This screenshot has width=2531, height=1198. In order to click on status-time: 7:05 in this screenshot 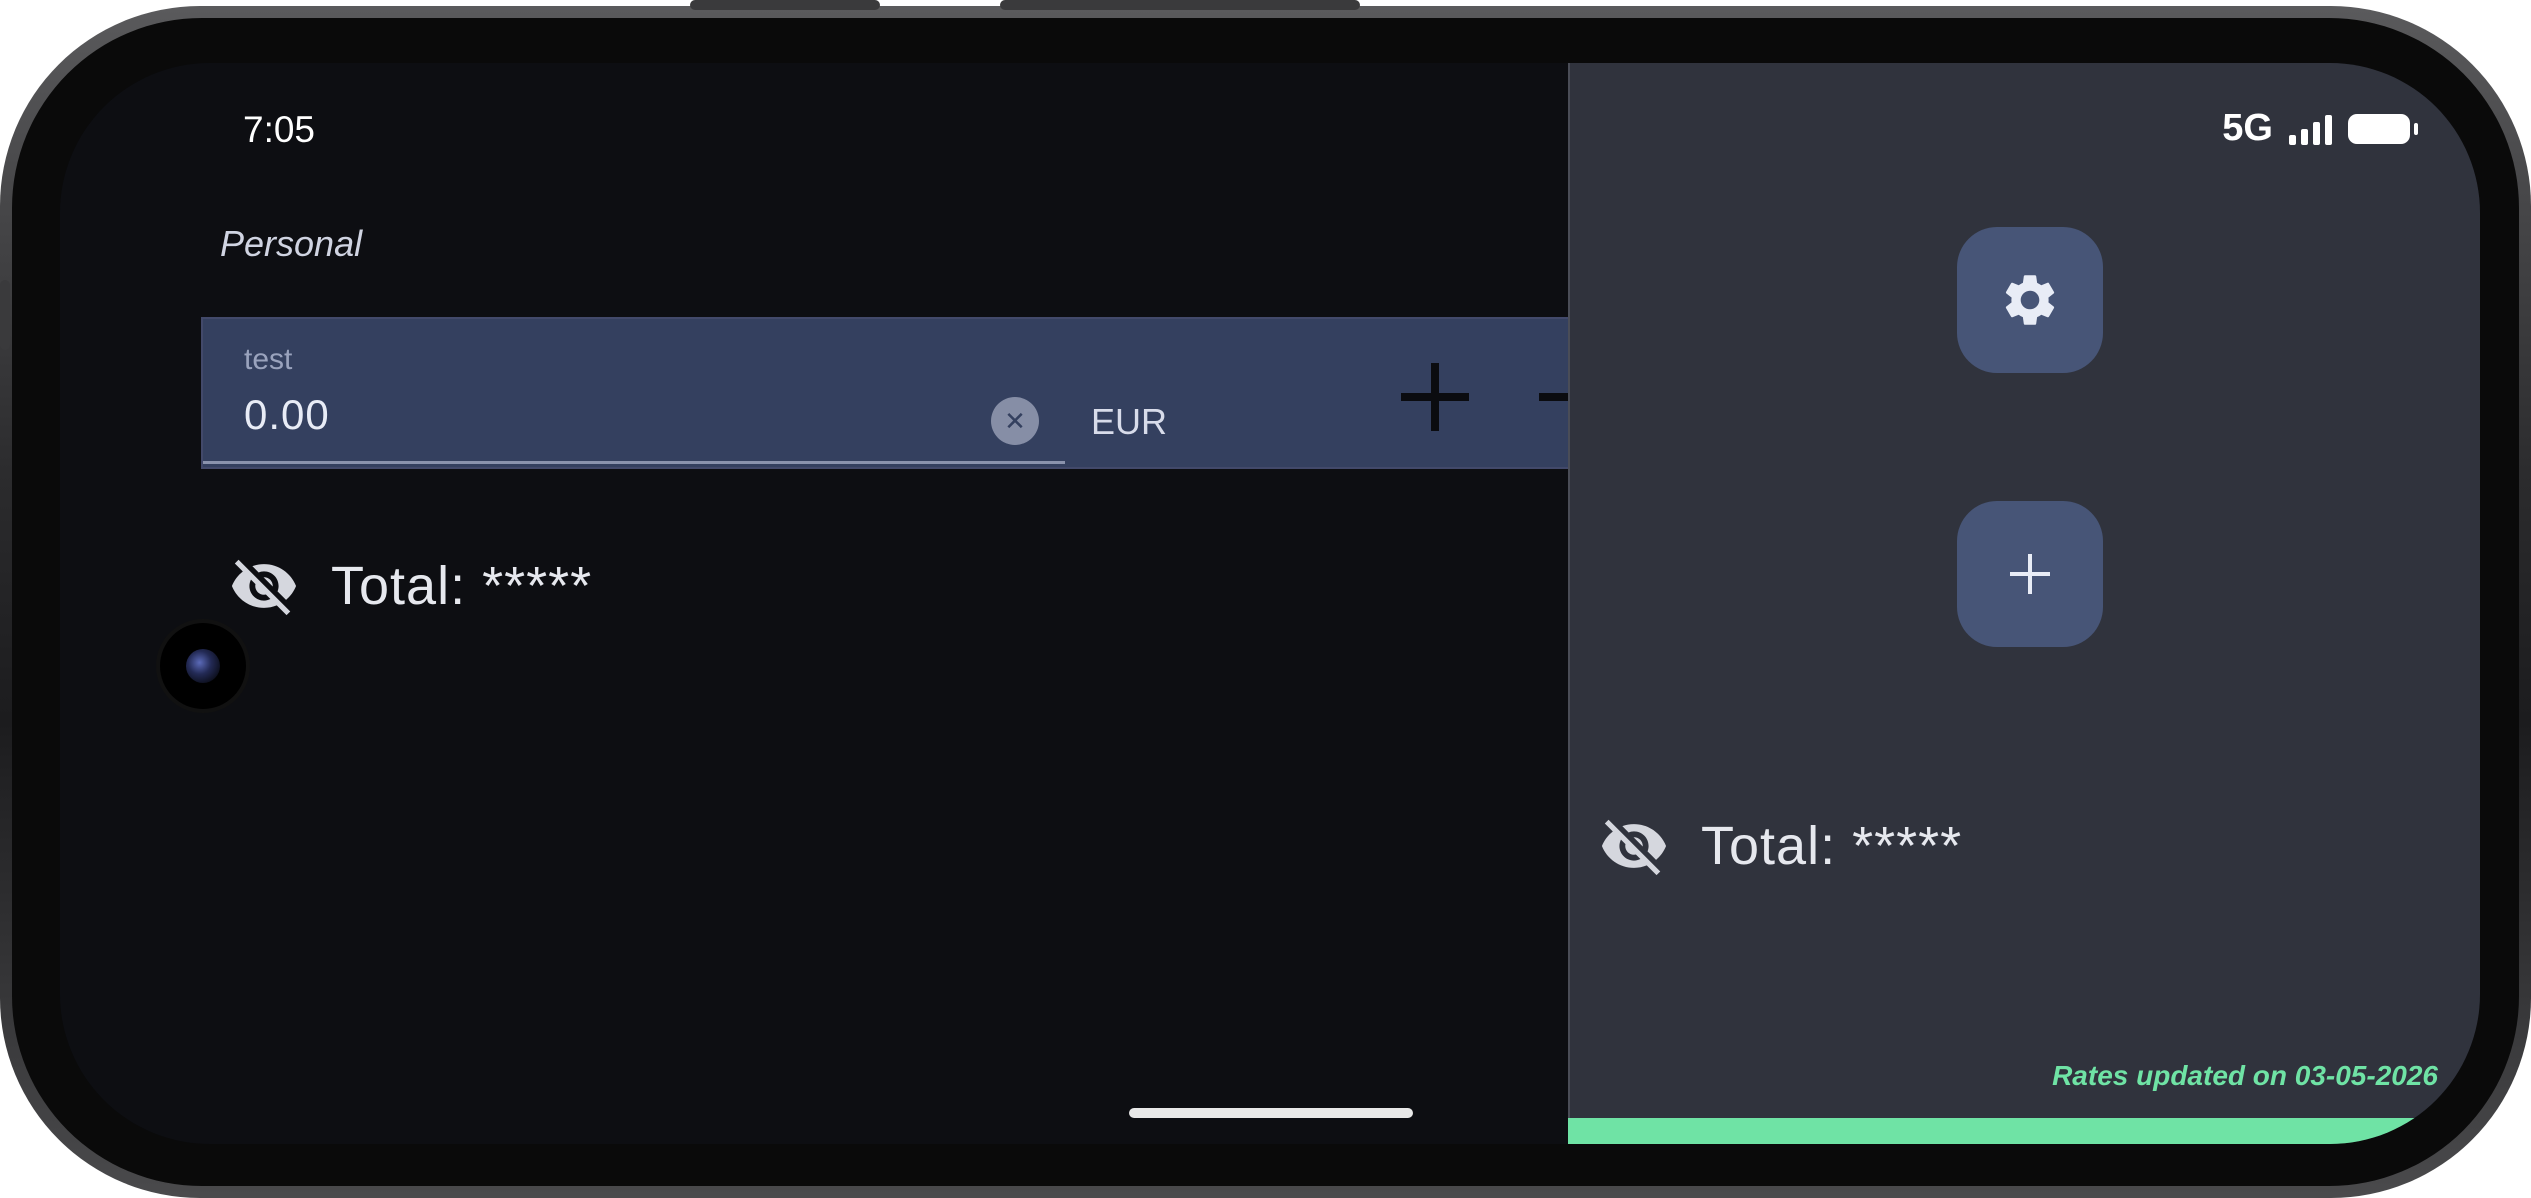, I will do `click(279, 129)`.